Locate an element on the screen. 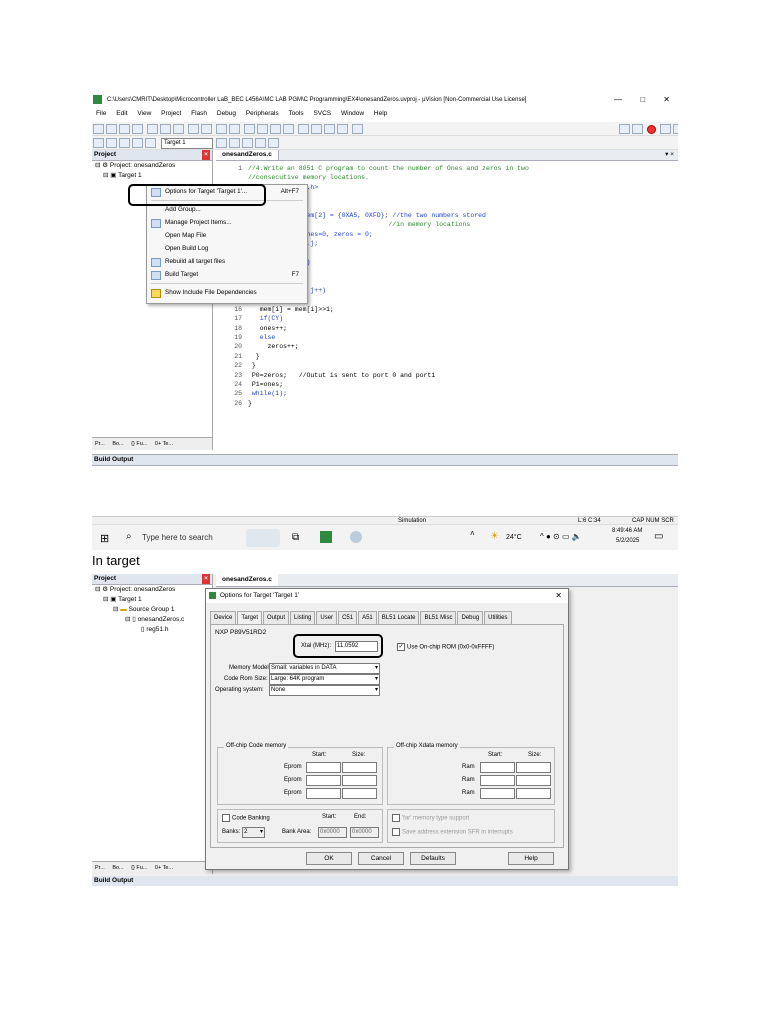 Image resolution: width=768 pixels, height=1024 pixels. tree-header-file-2: ▯ reg51.h is located at coordinates (153, 630).